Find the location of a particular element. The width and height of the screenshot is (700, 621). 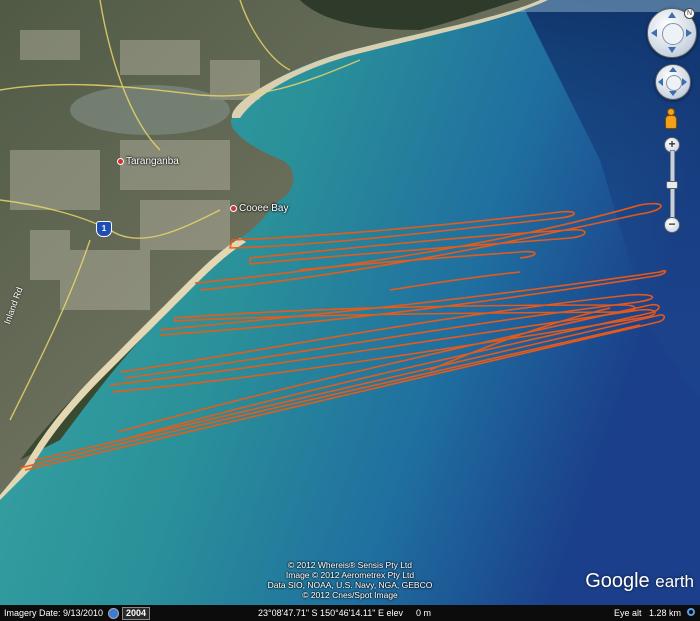

place-name: Taranganba is located at coordinates (152, 161).